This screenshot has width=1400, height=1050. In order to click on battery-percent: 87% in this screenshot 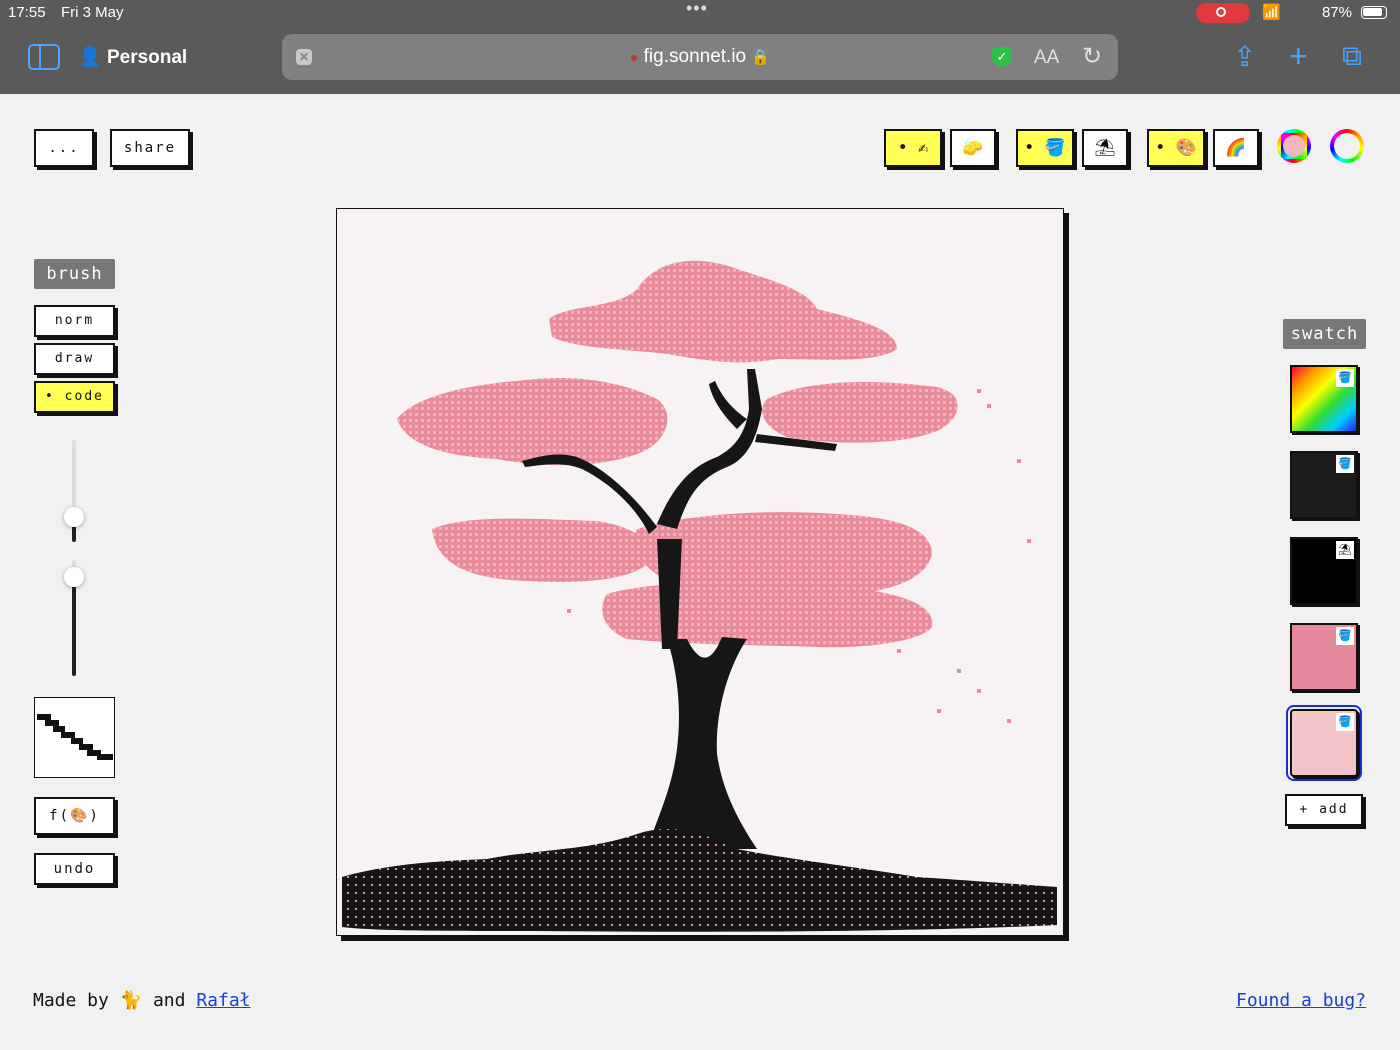, I will do `click(1337, 12)`.